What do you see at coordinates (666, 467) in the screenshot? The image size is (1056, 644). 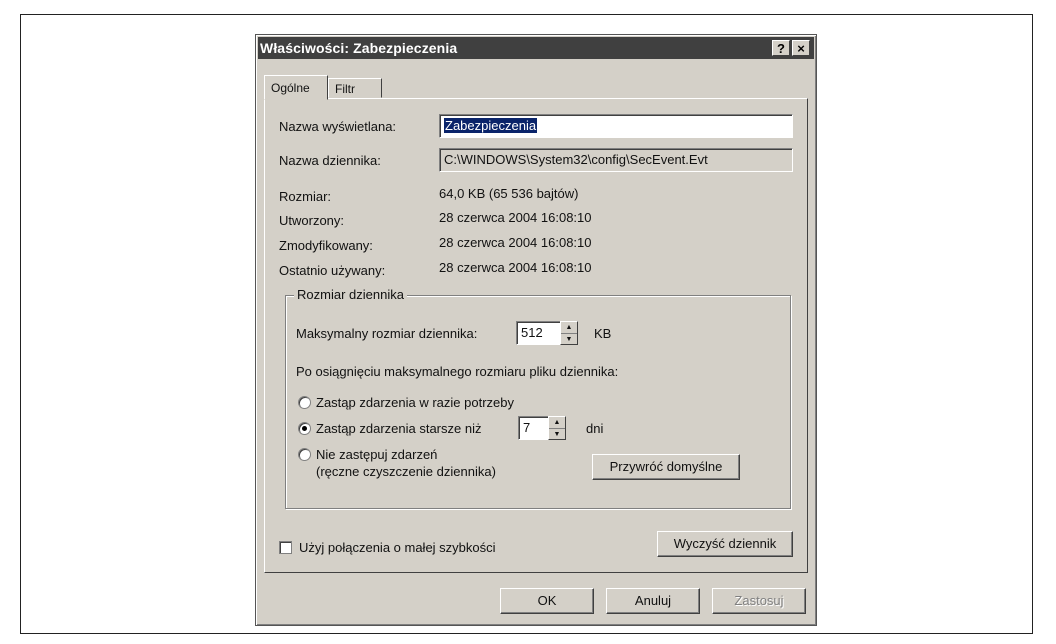 I see `restore-defaults-button: Przywróć domyślne` at bounding box center [666, 467].